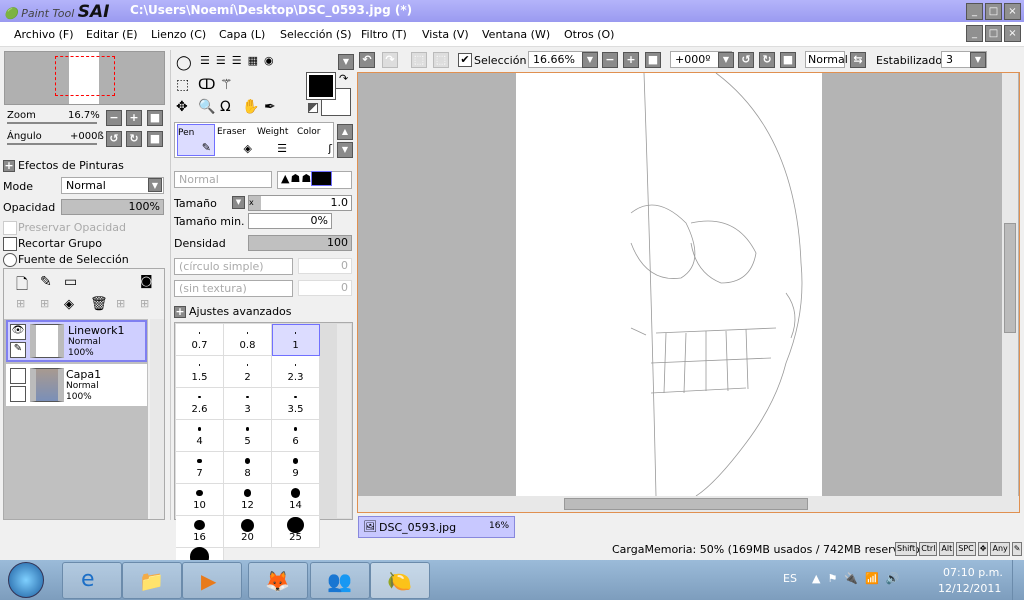 Image resolution: width=1024 pixels, height=600 pixels. Describe the element at coordinates (112, 207) in the screenshot. I see `opacity-slider: 100%` at that location.